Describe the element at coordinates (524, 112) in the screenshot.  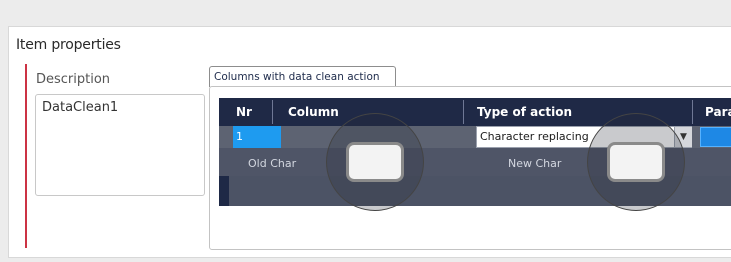
I see `header-type-of-action: Type of action` at that location.